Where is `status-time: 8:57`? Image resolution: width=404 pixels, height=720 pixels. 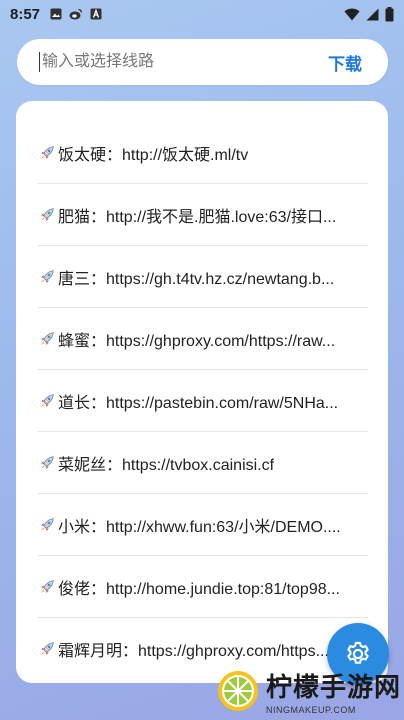
status-time: 8:57 is located at coordinates (25, 14).